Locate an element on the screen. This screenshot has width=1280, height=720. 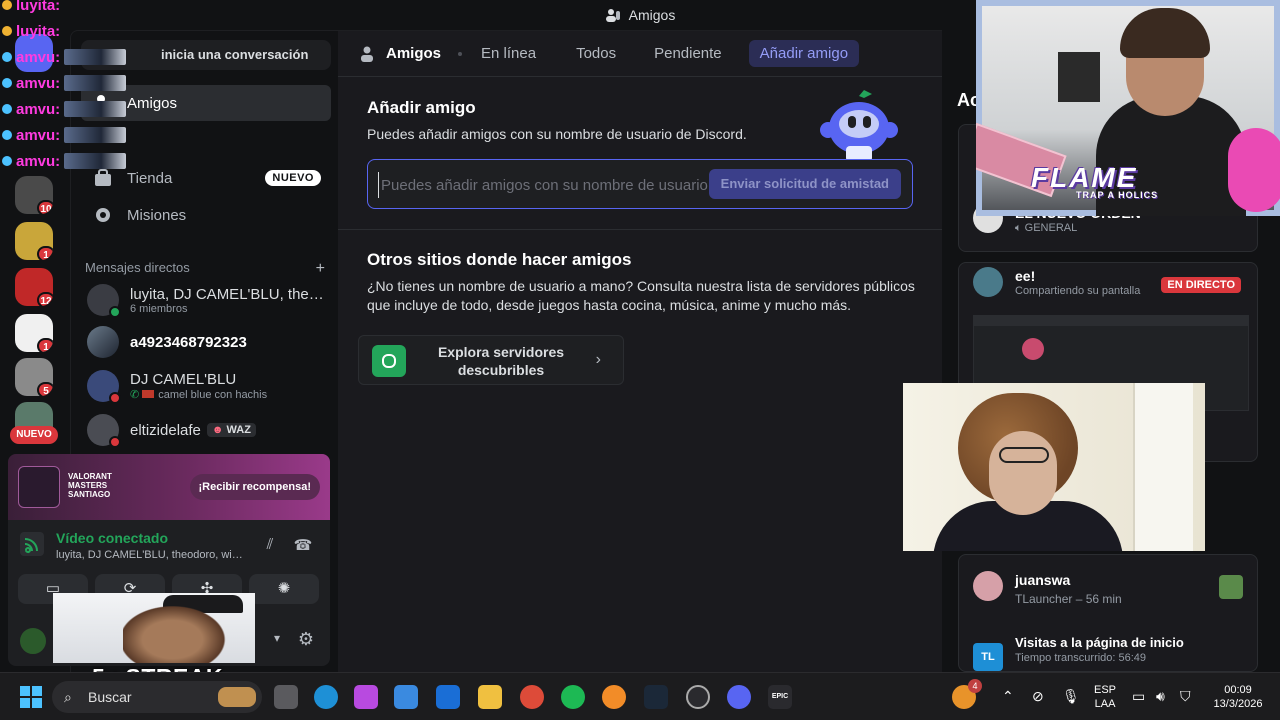
tab-pending: Pendiente is located at coordinates (688, 53).